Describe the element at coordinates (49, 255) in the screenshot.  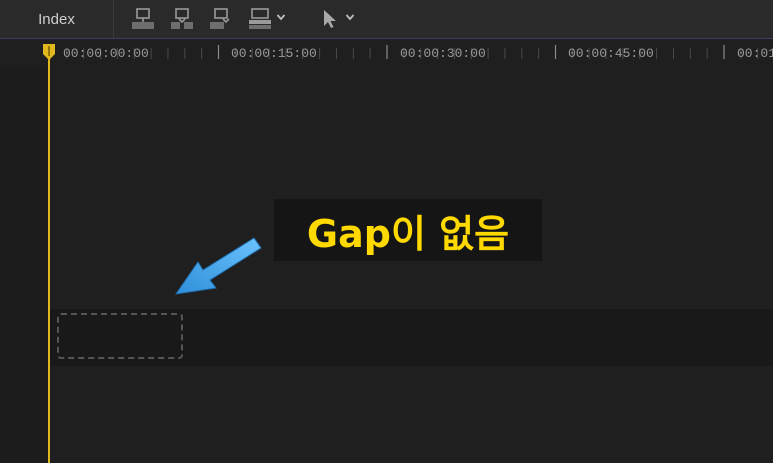
I see `playhead` at that location.